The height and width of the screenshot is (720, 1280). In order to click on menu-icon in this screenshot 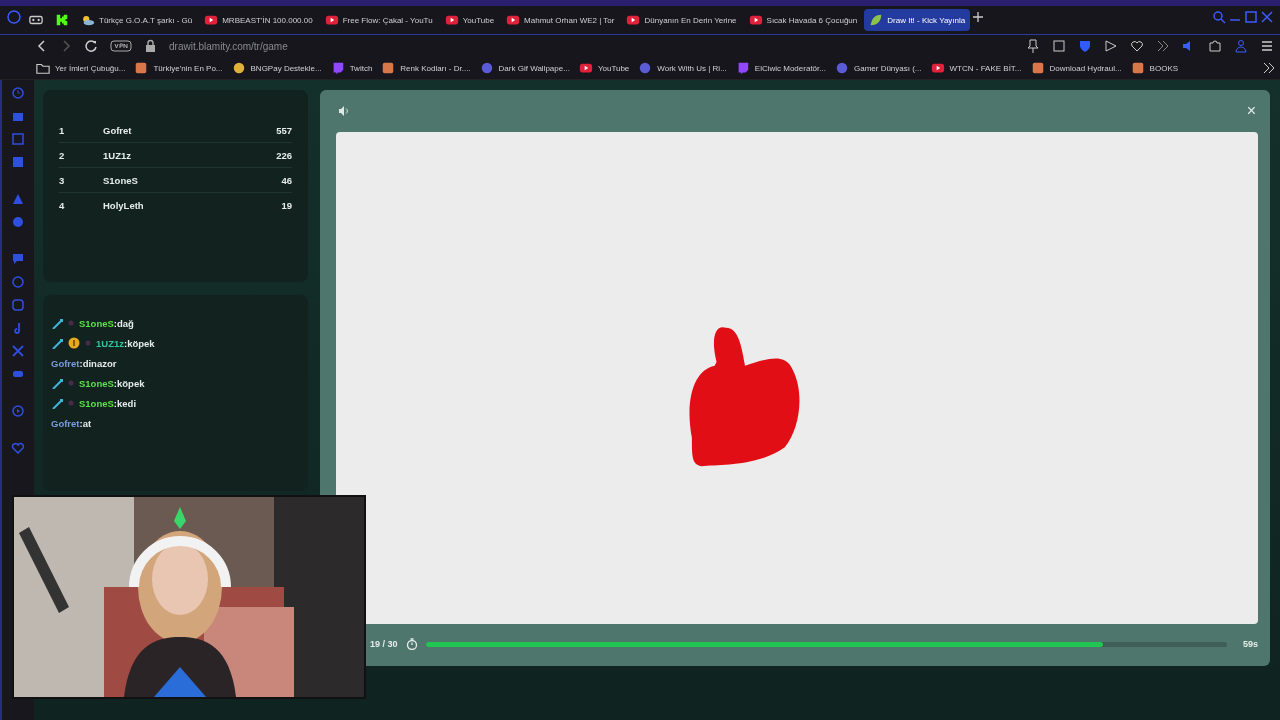, I will do `click(1267, 46)`.